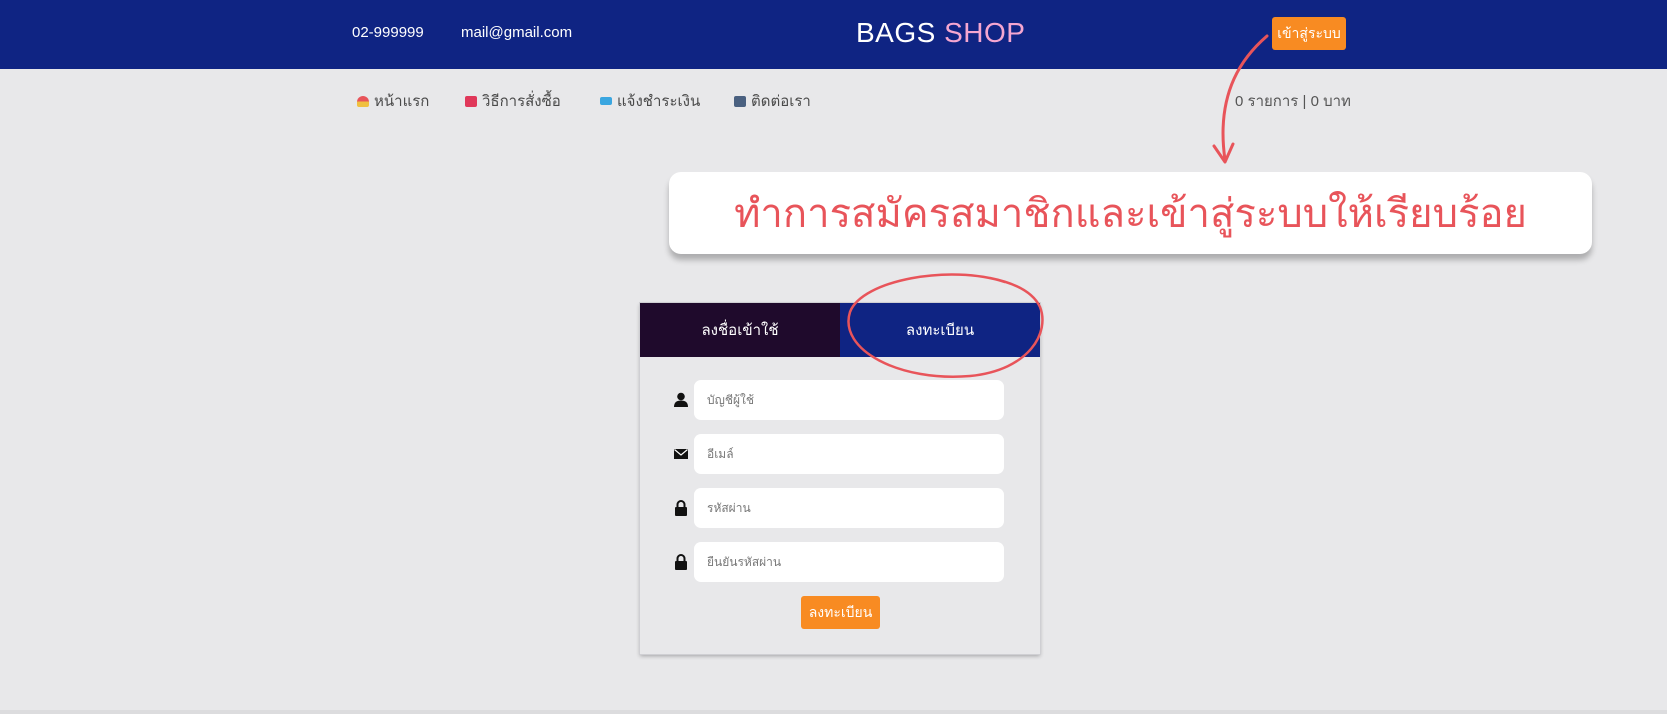 Image resolution: width=1667 pixels, height=714 pixels. I want to click on username-row, so click(839, 400).